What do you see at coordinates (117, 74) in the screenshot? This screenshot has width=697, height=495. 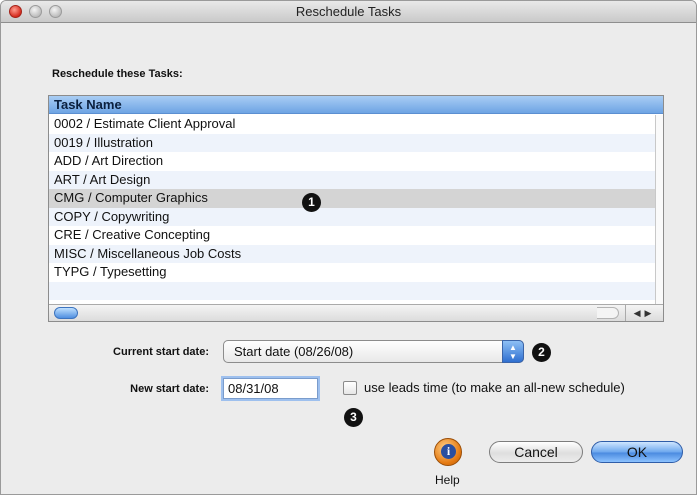 I see `section-label: Reschedule these Tasks:` at bounding box center [117, 74].